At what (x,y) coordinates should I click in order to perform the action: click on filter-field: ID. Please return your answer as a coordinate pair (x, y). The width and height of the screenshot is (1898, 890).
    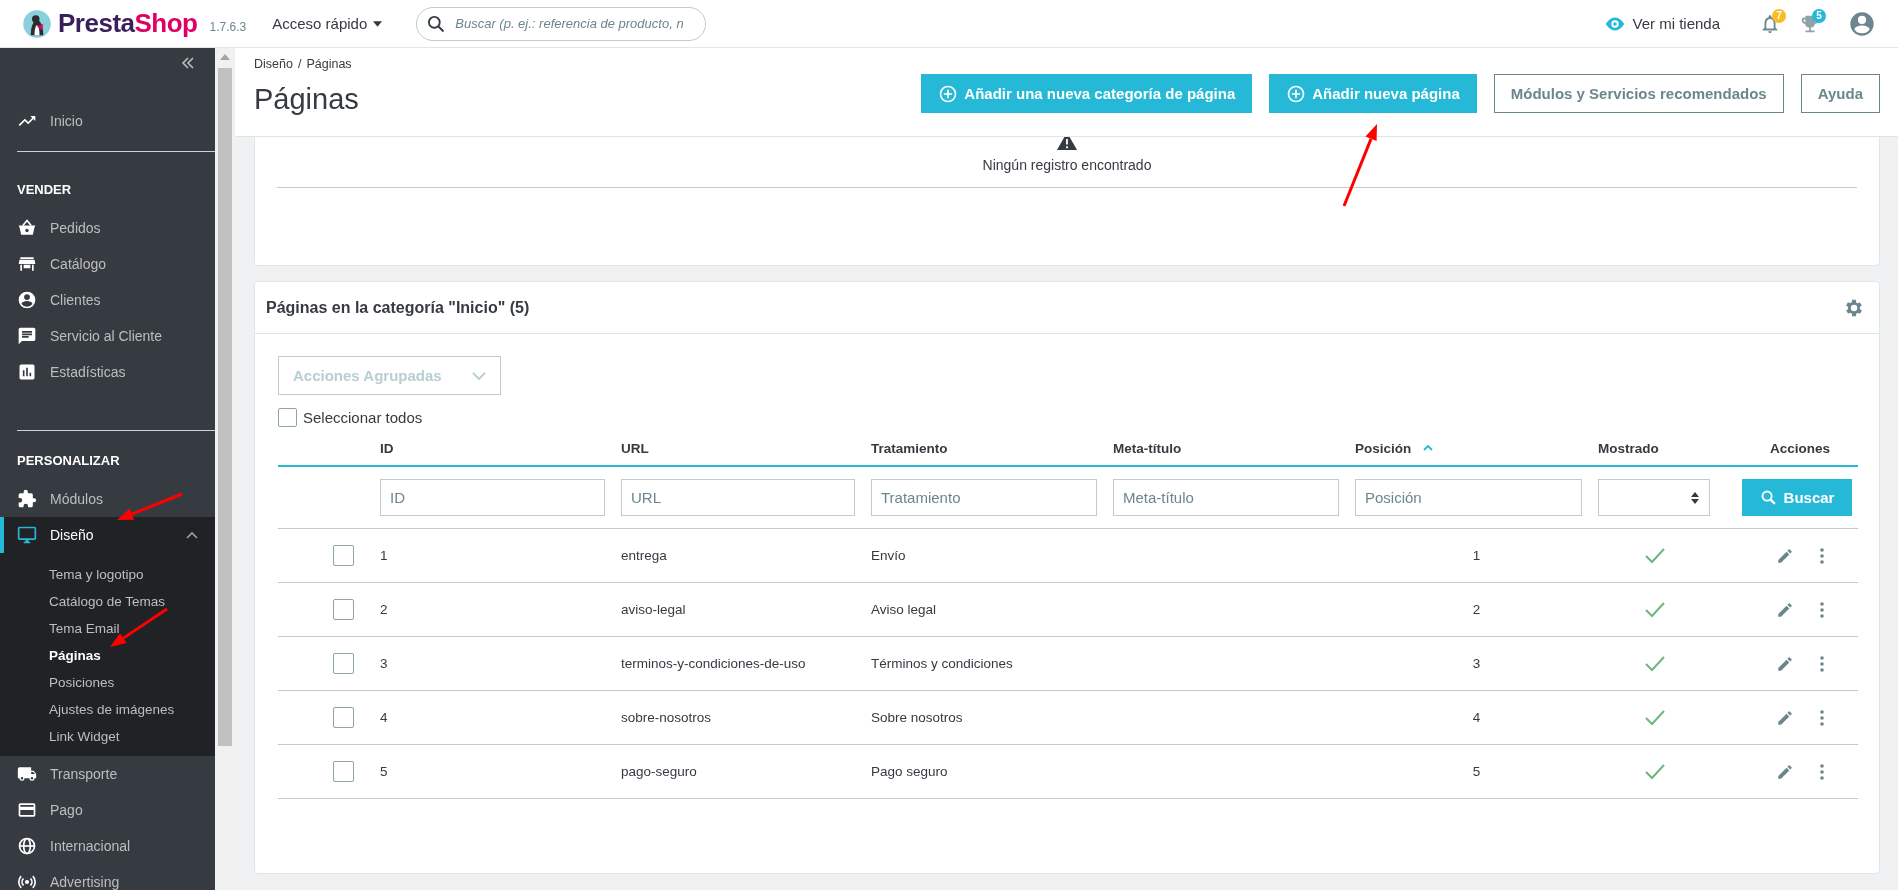
    Looking at the image, I should click on (492, 497).